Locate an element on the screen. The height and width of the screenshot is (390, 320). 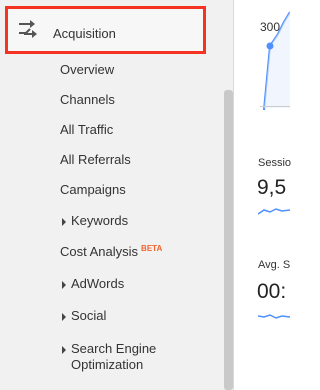
sidebar-item-cost-analysis: Cost Analysis BETA is located at coordinates (111, 251).